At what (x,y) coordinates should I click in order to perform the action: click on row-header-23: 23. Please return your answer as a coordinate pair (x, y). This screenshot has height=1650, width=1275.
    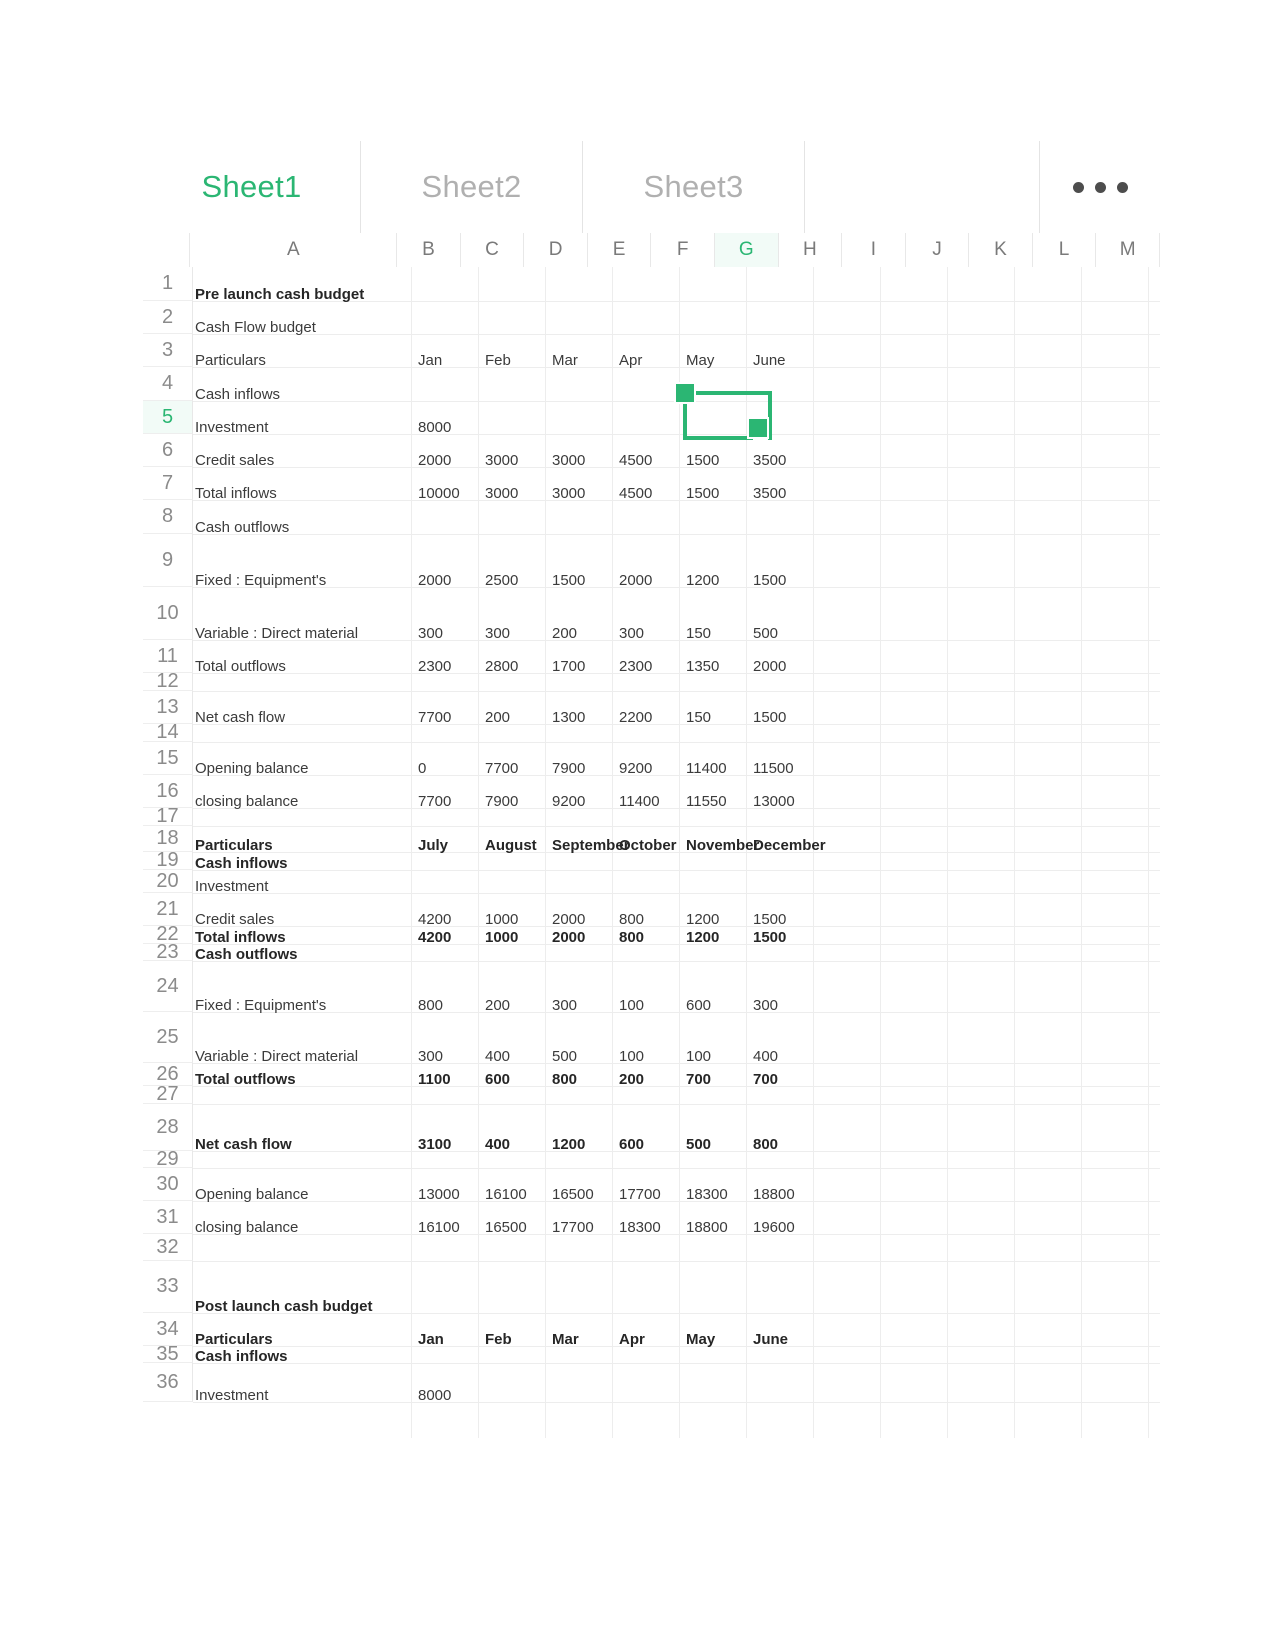
    Looking at the image, I should click on (168, 952).